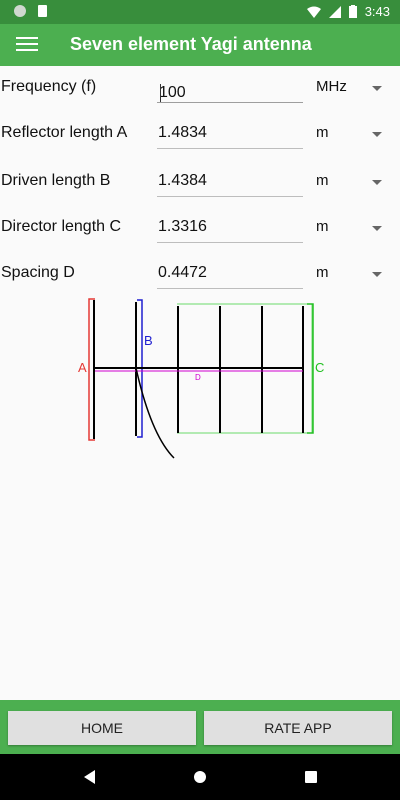 The width and height of the screenshot is (400, 800). What do you see at coordinates (336, 272) in the screenshot?
I see `spacing-unit-dropdown: m` at bounding box center [336, 272].